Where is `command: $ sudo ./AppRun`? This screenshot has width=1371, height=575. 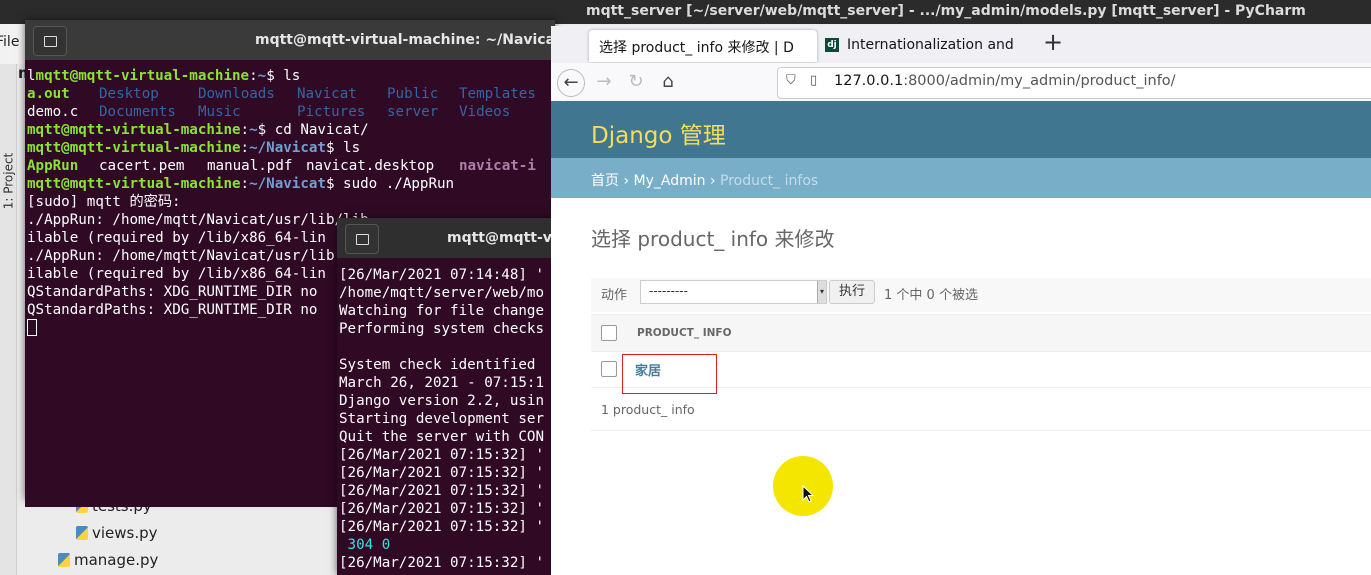 command: $ sudo ./AppRun is located at coordinates (390, 184).